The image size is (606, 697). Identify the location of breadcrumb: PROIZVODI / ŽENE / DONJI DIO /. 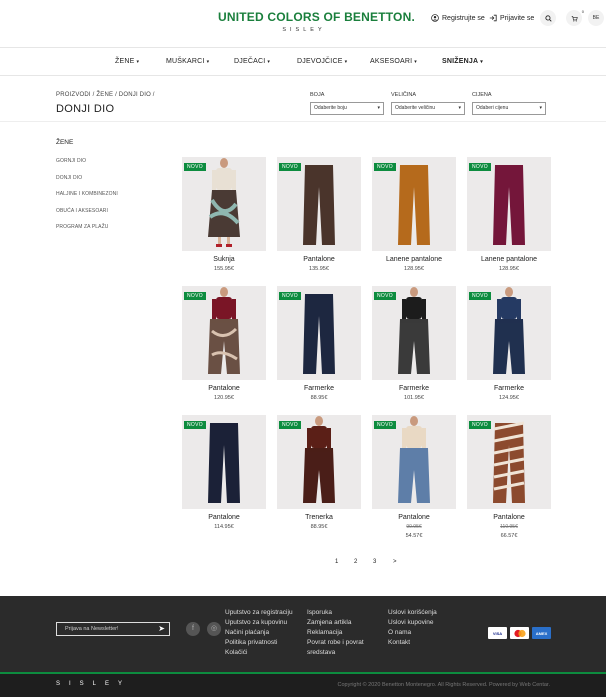
(105, 95).